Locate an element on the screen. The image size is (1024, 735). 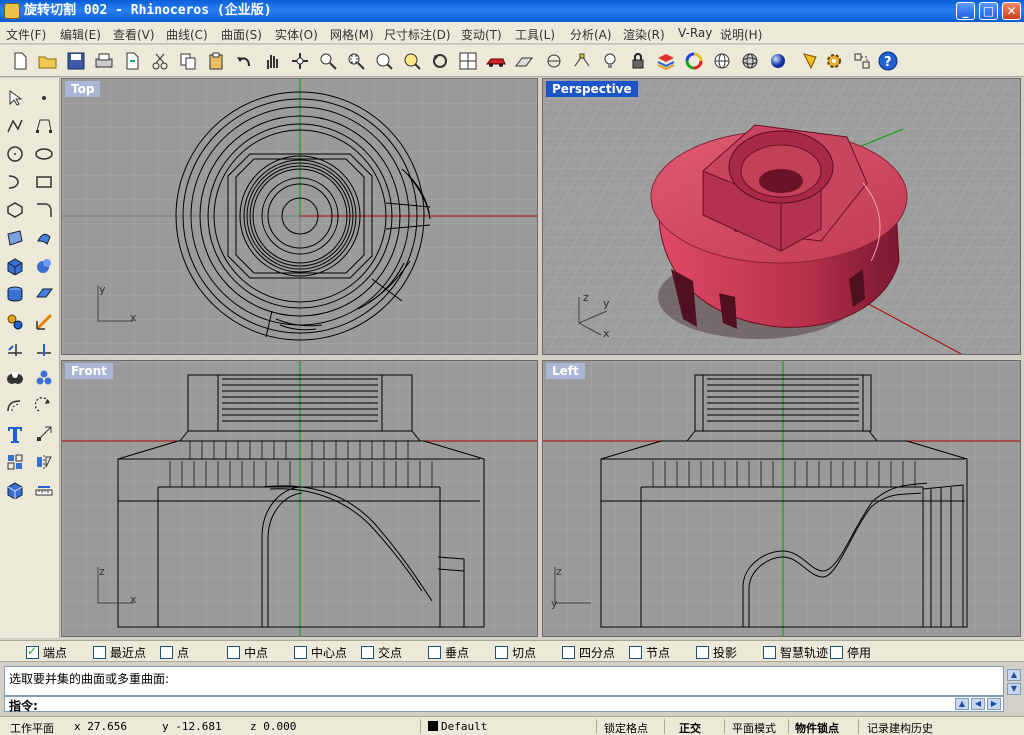
rotate-view-icon is located at coordinates (300, 61).